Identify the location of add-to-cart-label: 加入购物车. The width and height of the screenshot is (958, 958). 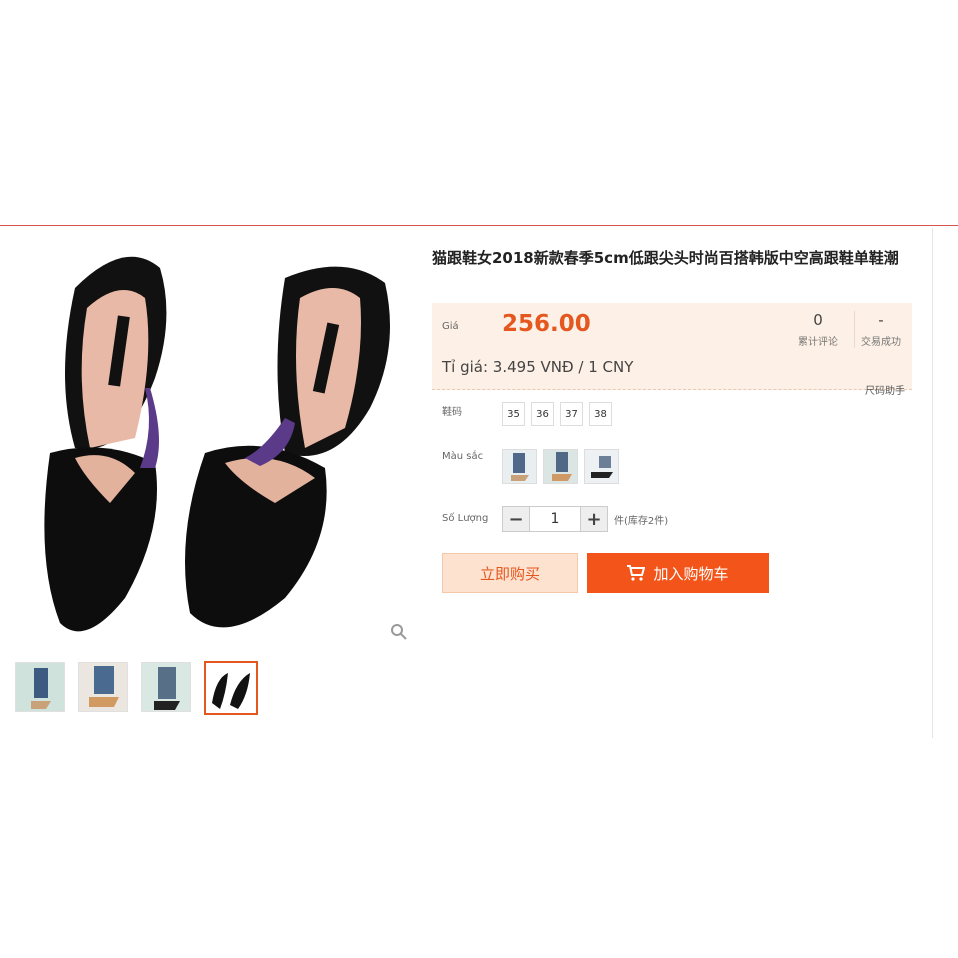
(691, 573).